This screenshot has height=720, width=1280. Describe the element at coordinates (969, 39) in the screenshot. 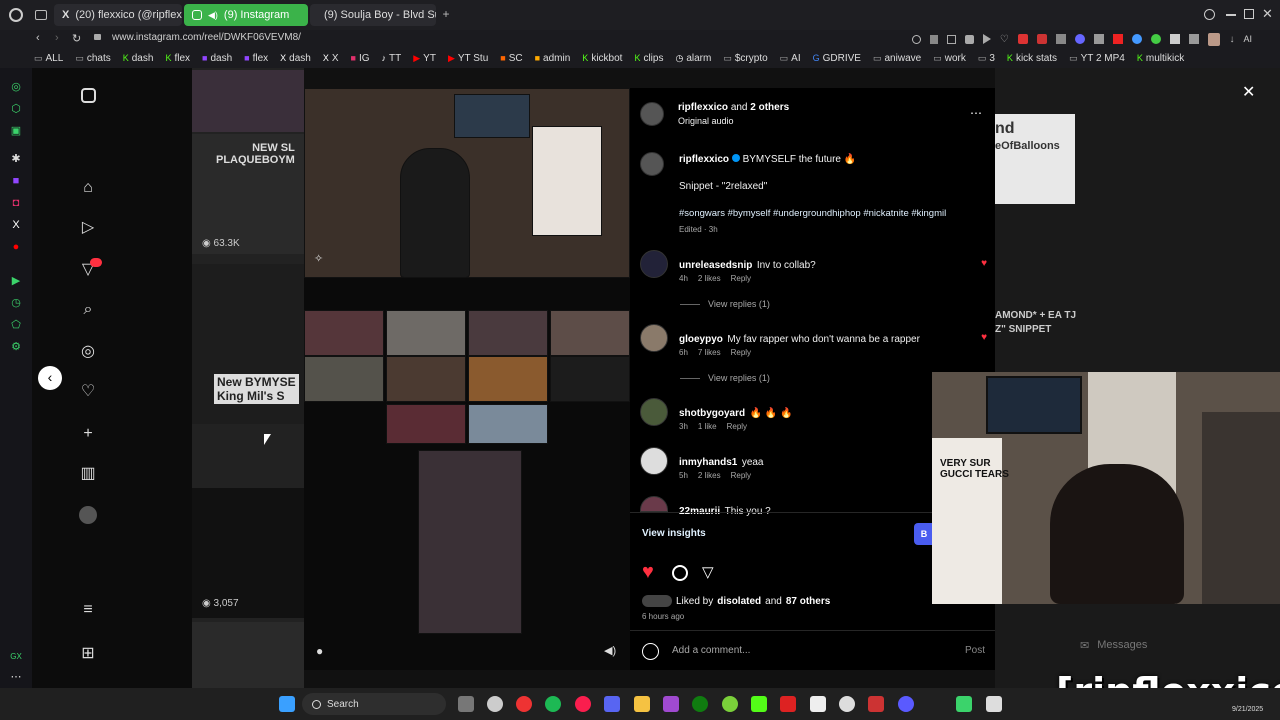

I see `pocket-icon` at that location.